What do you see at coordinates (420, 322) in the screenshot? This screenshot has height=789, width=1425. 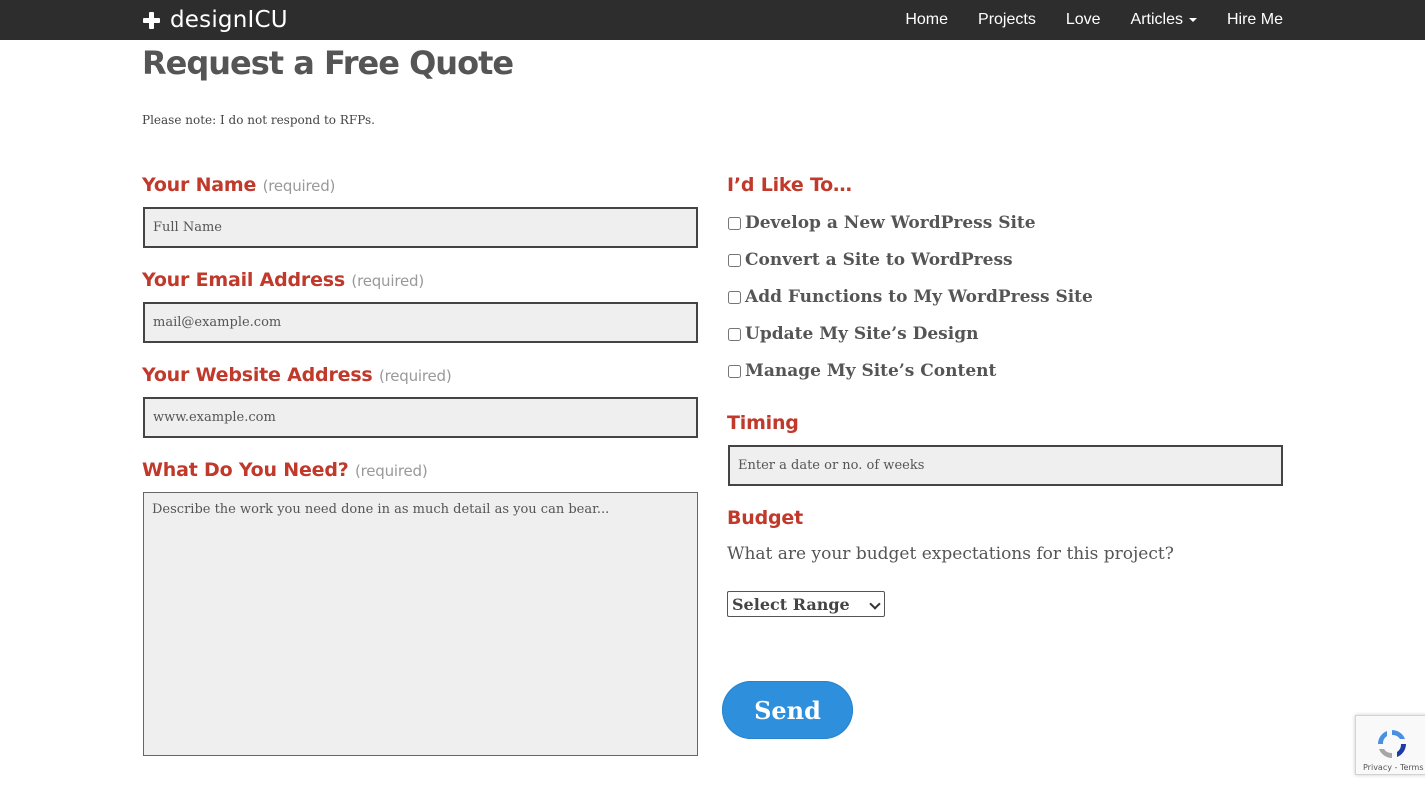 I see `email-input` at bounding box center [420, 322].